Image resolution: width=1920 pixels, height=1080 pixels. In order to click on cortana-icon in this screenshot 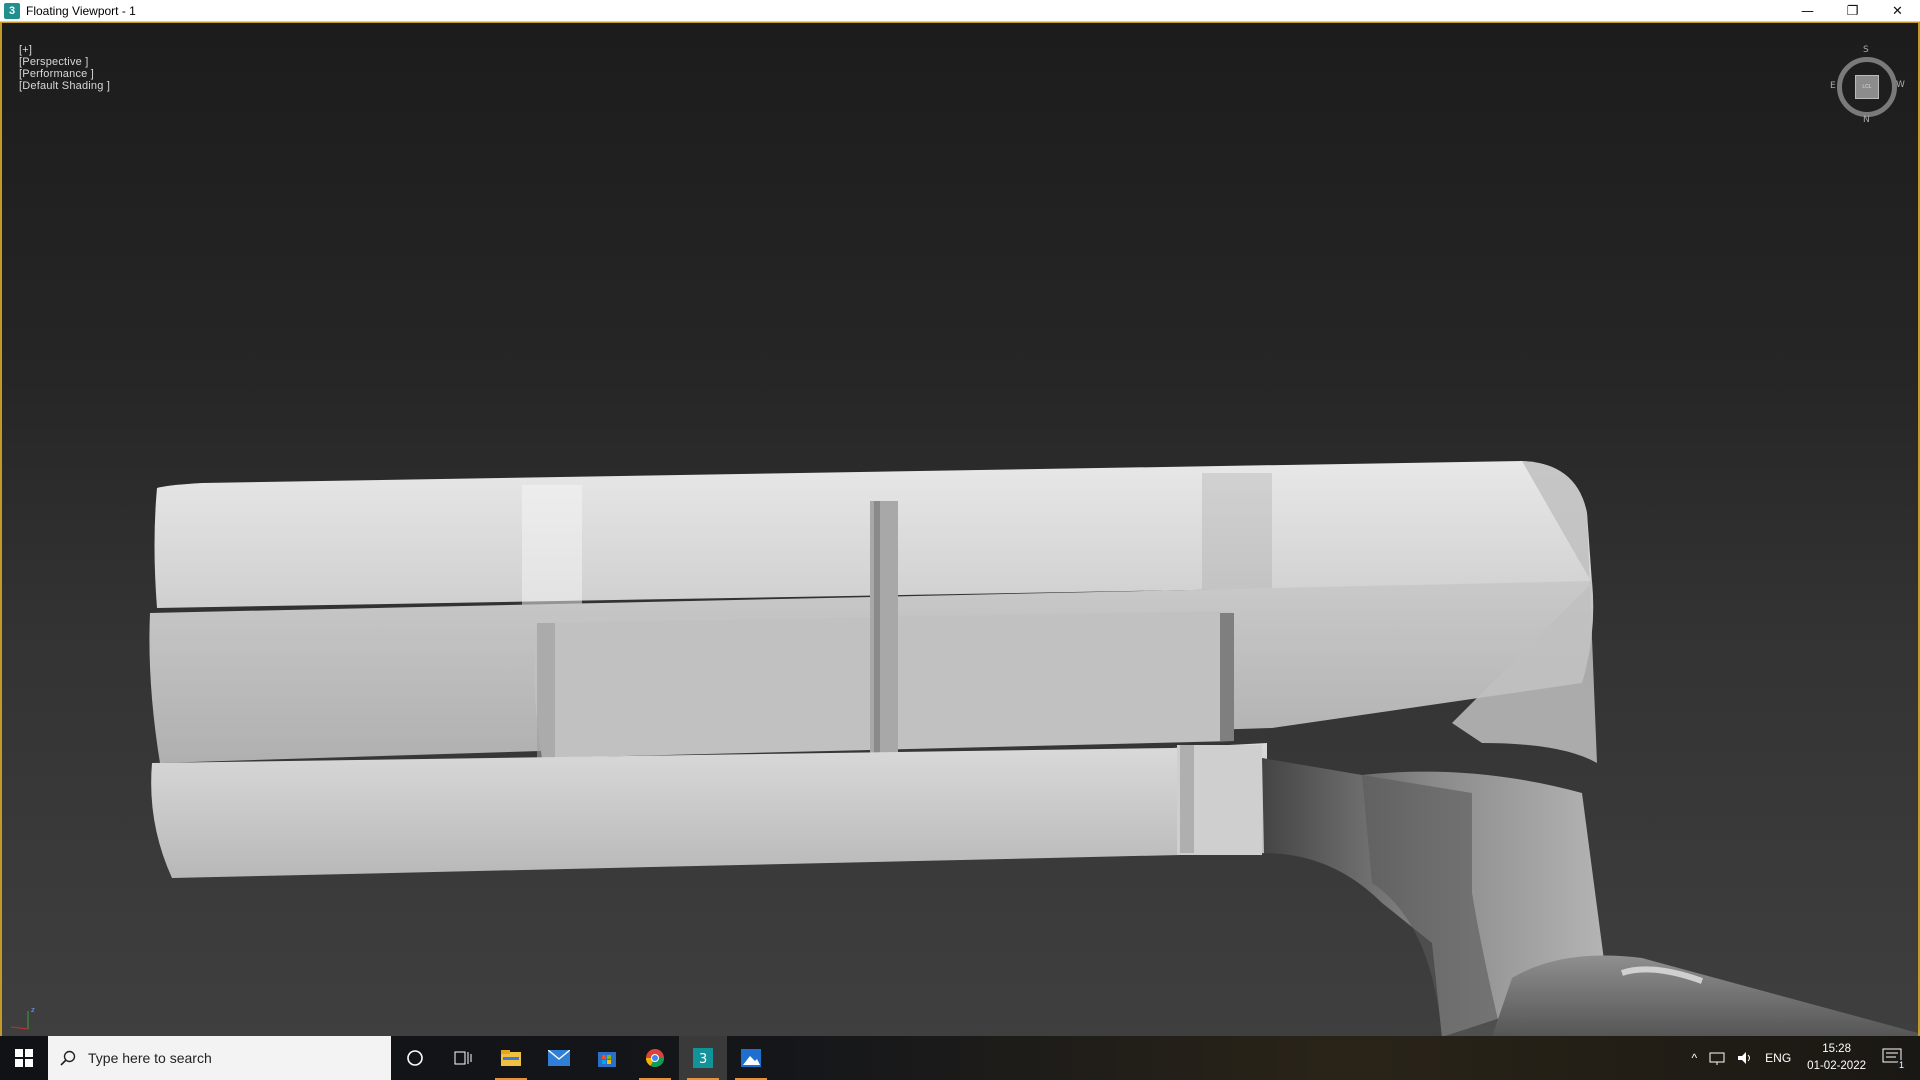, I will do `click(415, 1058)`.